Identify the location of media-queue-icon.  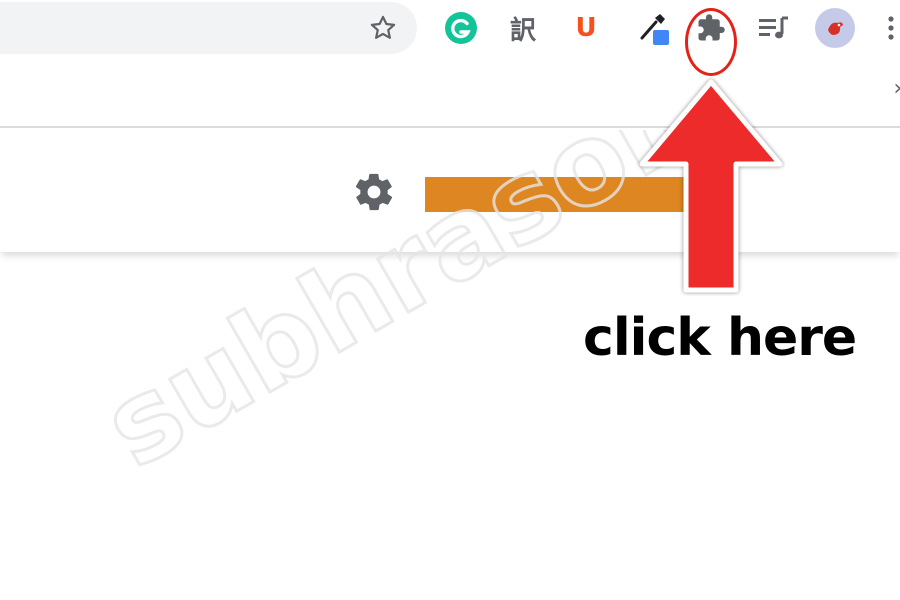
(773, 27).